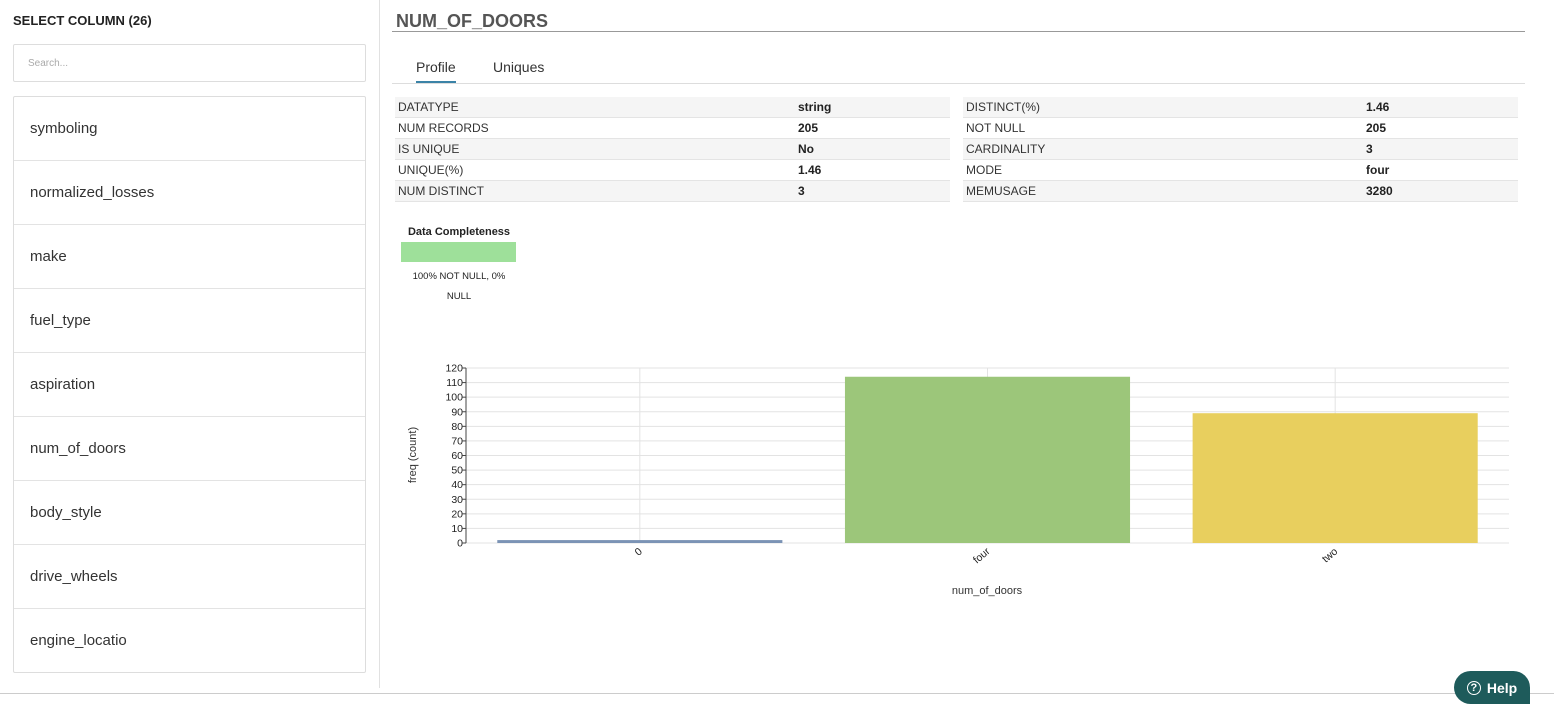  What do you see at coordinates (958, 31) in the screenshot?
I see `title-divider` at bounding box center [958, 31].